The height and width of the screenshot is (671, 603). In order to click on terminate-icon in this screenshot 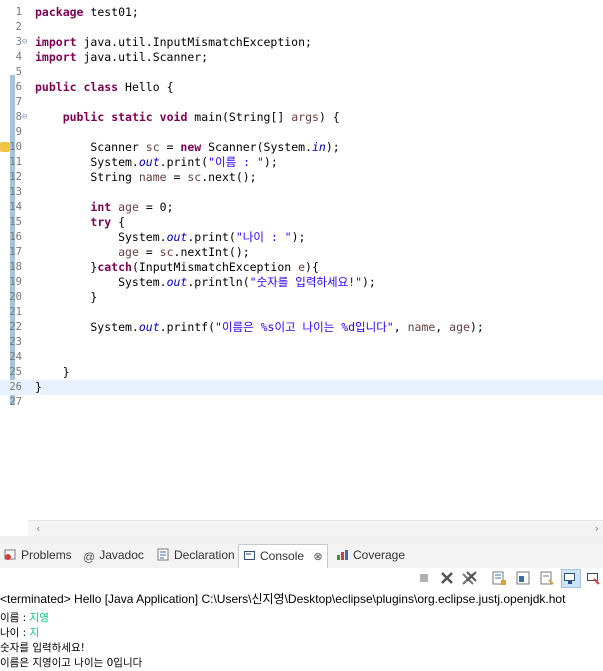, I will do `click(424, 578)`.